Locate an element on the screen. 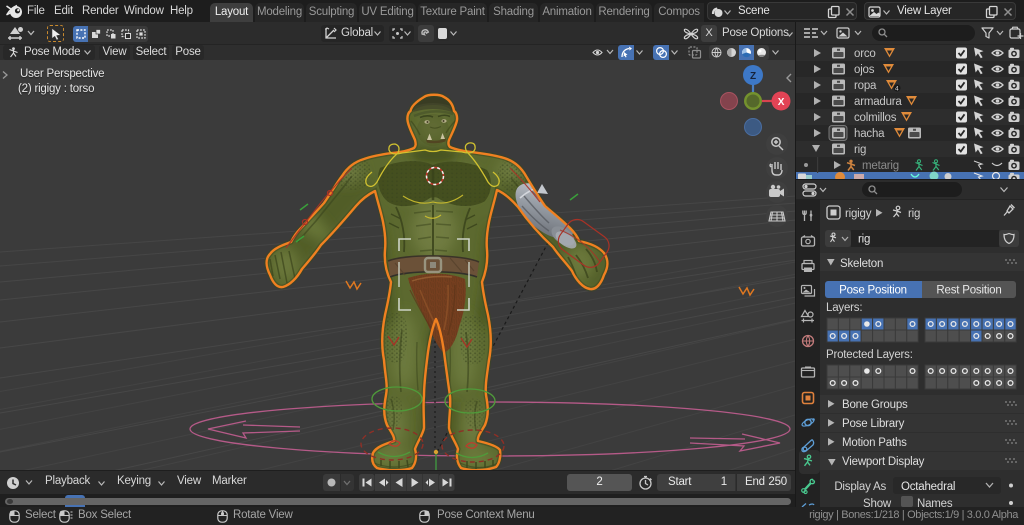 Image resolution: width=1024 pixels, height=525 pixels. svg-text: Viewport Display is located at coordinates (883, 462).